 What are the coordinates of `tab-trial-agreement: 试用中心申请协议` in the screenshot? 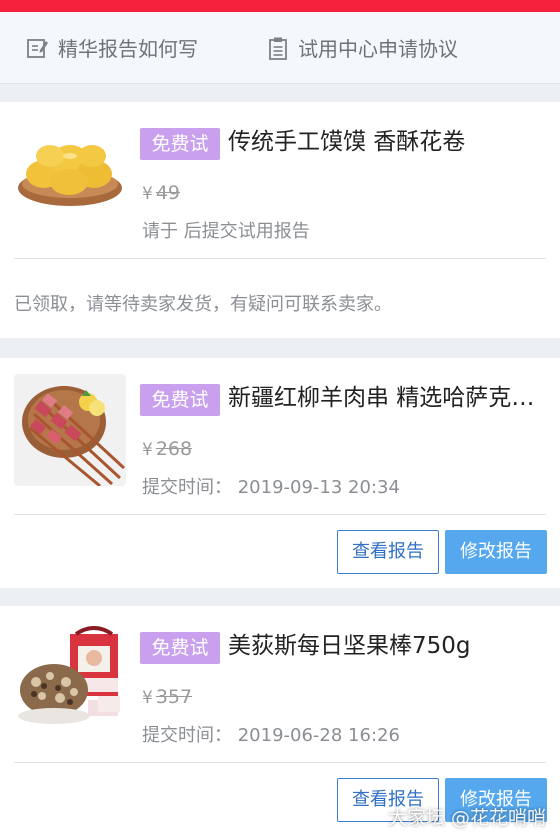 It's located at (363, 47).